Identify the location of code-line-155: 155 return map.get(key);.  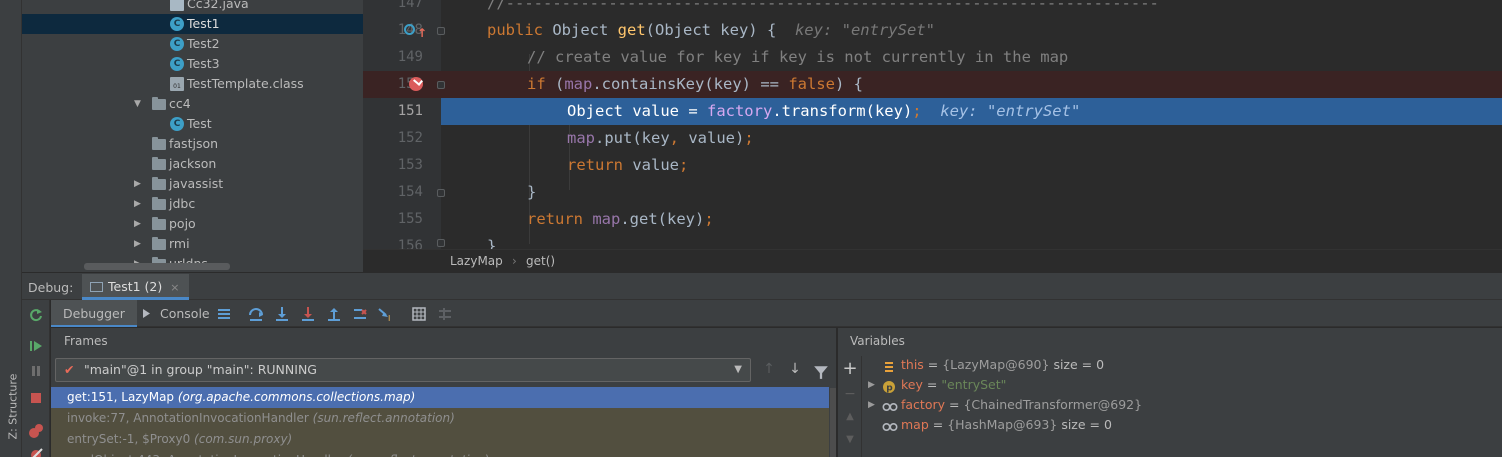
(932, 219).